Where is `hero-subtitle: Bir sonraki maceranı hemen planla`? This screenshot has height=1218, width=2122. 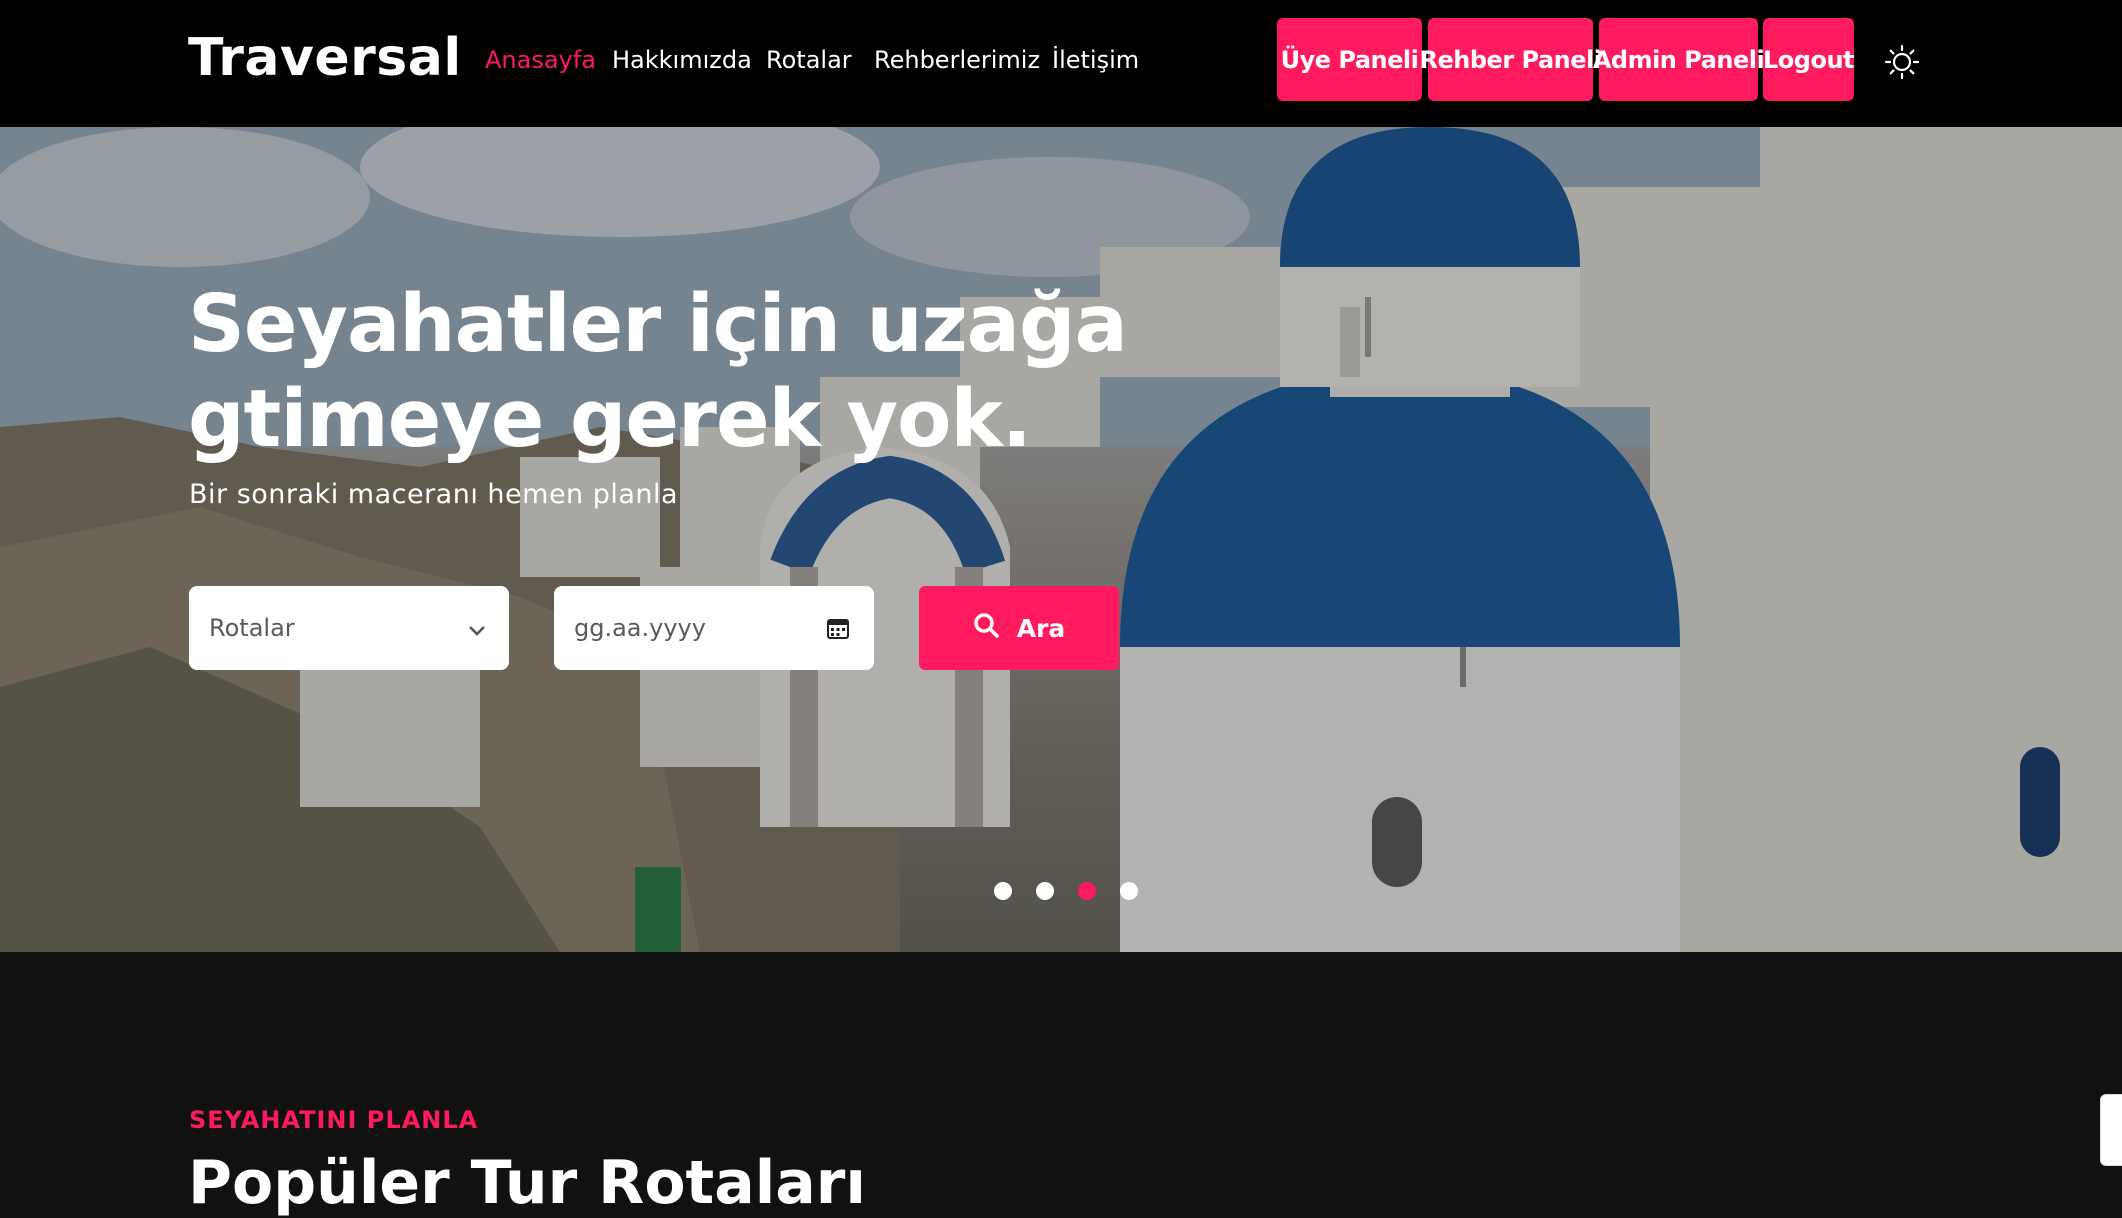 hero-subtitle: Bir sonraki maceranı hemen planla is located at coordinates (434, 494).